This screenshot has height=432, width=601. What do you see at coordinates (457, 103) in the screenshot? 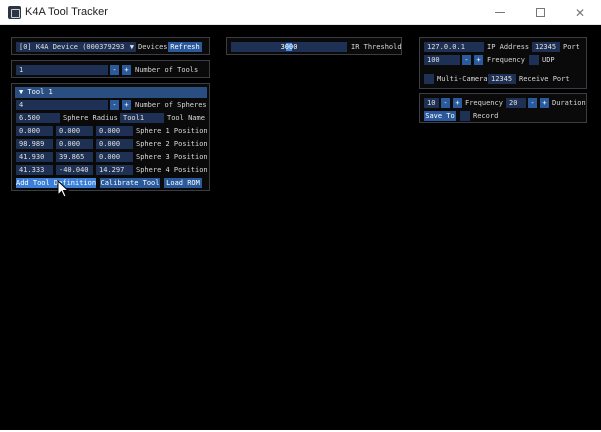
I see `record-freq-plus-button: +` at bounding box center [457, 103].